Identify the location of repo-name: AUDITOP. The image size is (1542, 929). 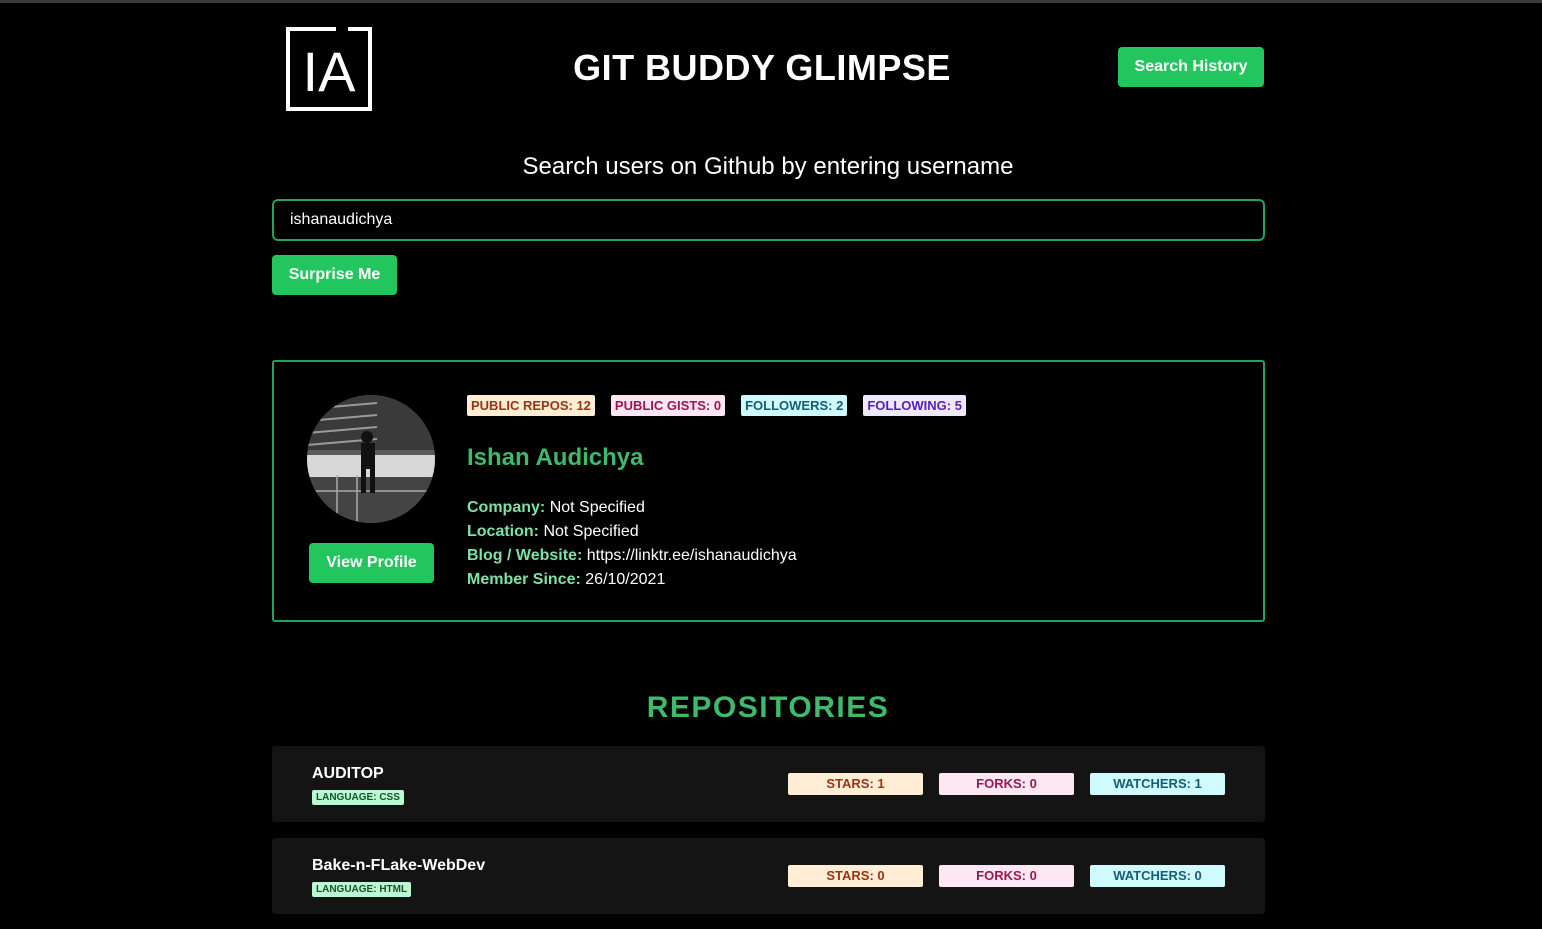
(348, 774).